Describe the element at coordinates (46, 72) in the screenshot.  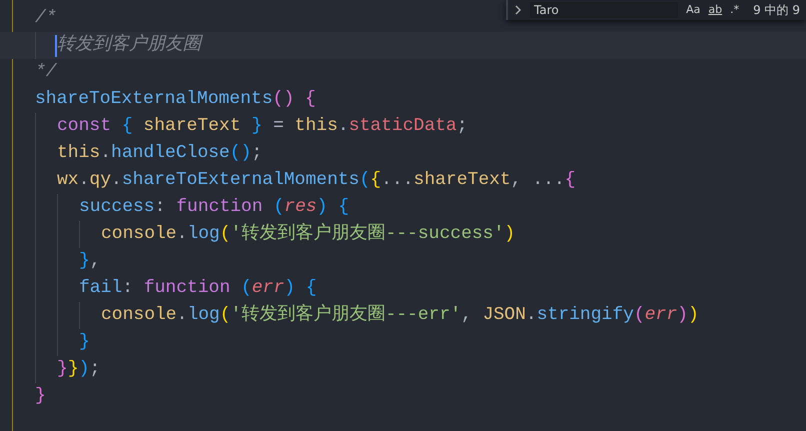
I see `code-line: */` at that location.